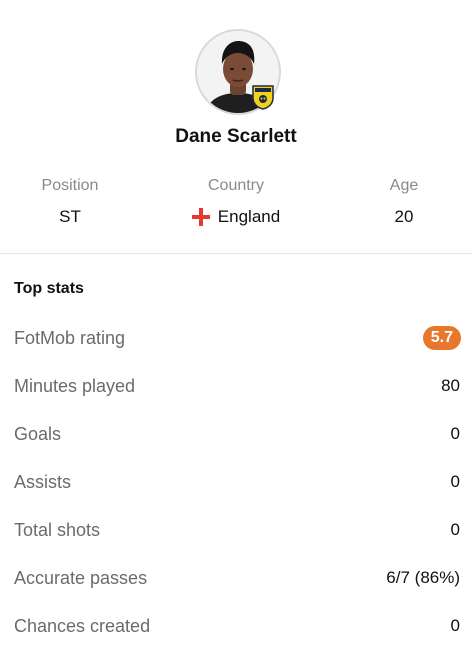 Image resolution: width=472 pixels, height=654 pixels. Describe the element at coordinates (450, 385) in the screenshot. I see `stat-value: 80` at that location.